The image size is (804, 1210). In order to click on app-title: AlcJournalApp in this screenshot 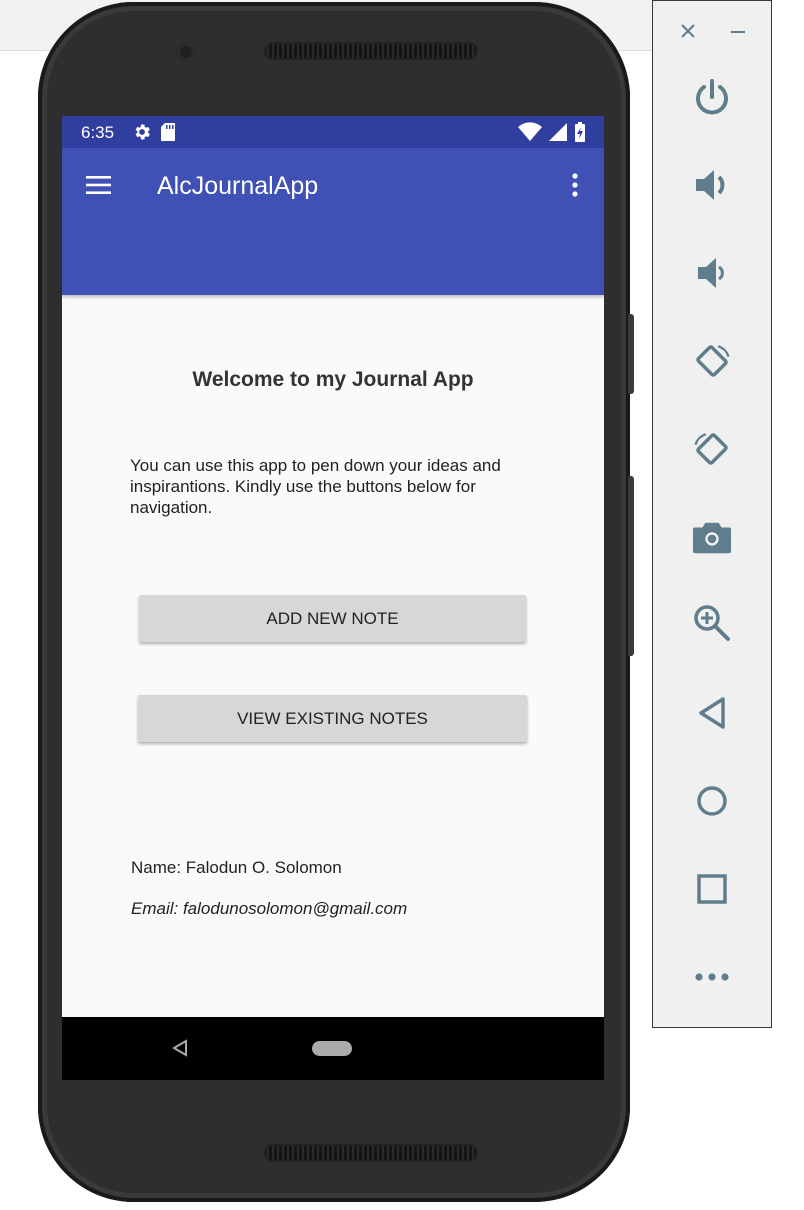, I will do `click(238, 186)`.